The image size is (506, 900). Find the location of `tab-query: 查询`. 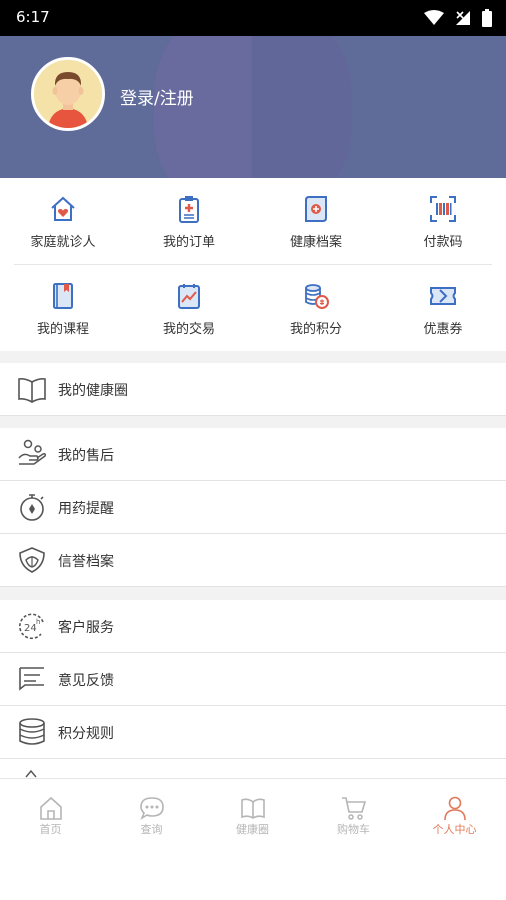

tab-query: 查询 is located at coordinates (151, 811).